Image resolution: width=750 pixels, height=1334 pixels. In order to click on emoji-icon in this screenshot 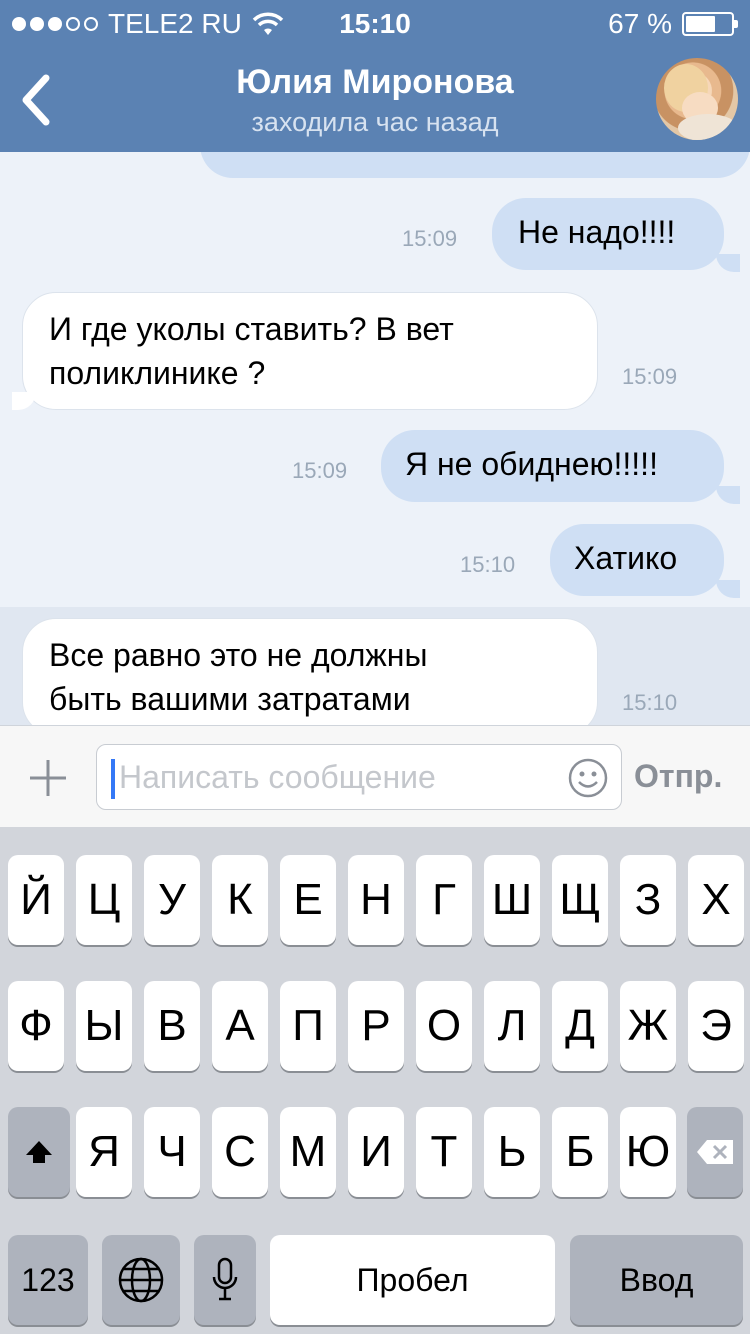, I will do `click(588, 778)`.